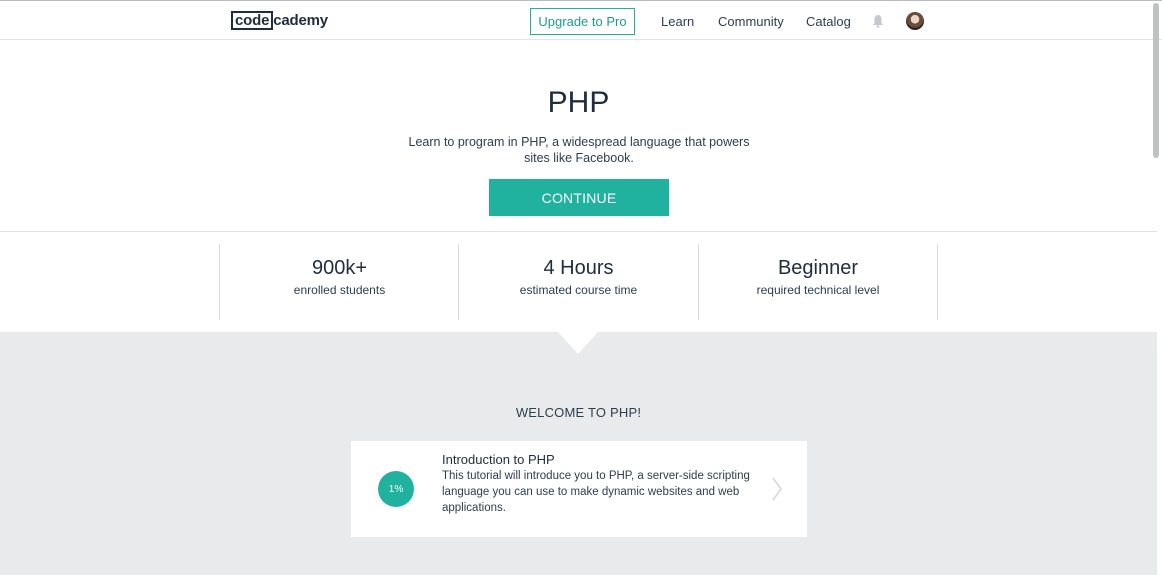 This screenshot has width=1162, height=575. Describe the element at coordinates (828, 21) in the screenshot. I see `nav-catalog-link: Catalog` at that location.